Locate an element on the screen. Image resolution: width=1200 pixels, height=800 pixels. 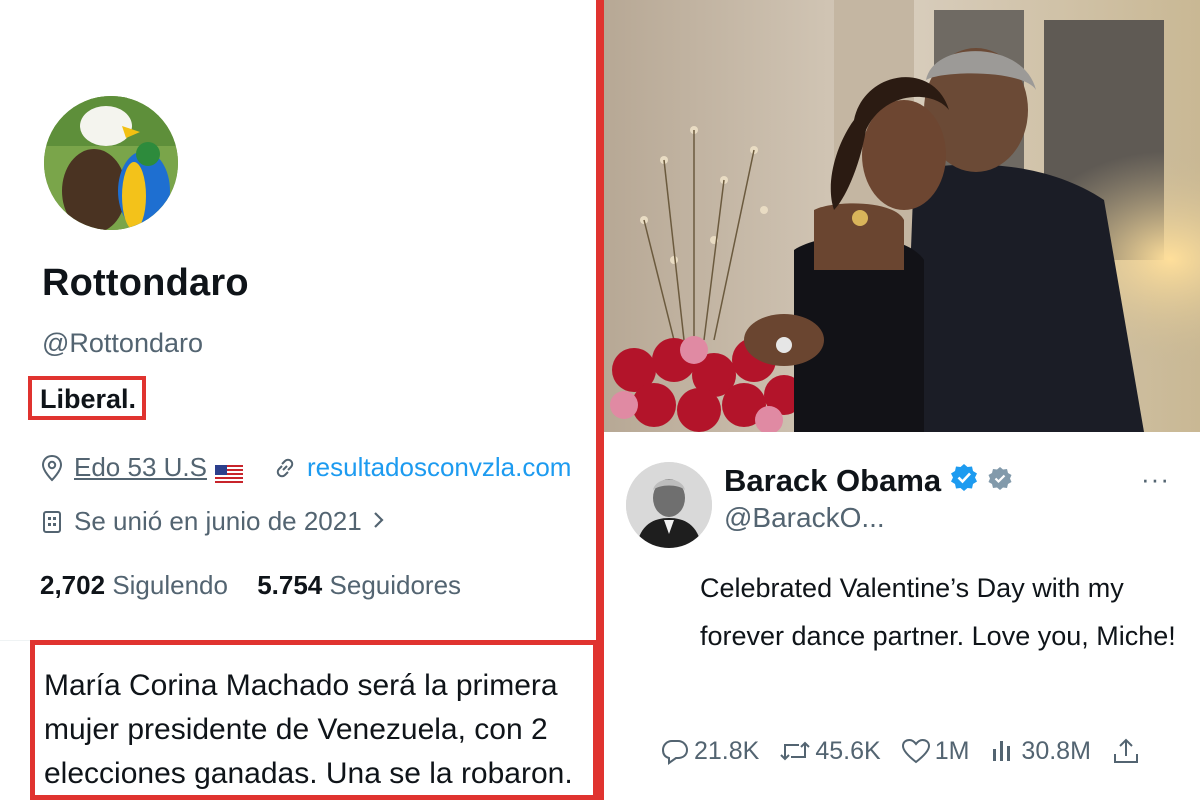
obama-display-name: Barack Obama is located at coordinates (833, 480).